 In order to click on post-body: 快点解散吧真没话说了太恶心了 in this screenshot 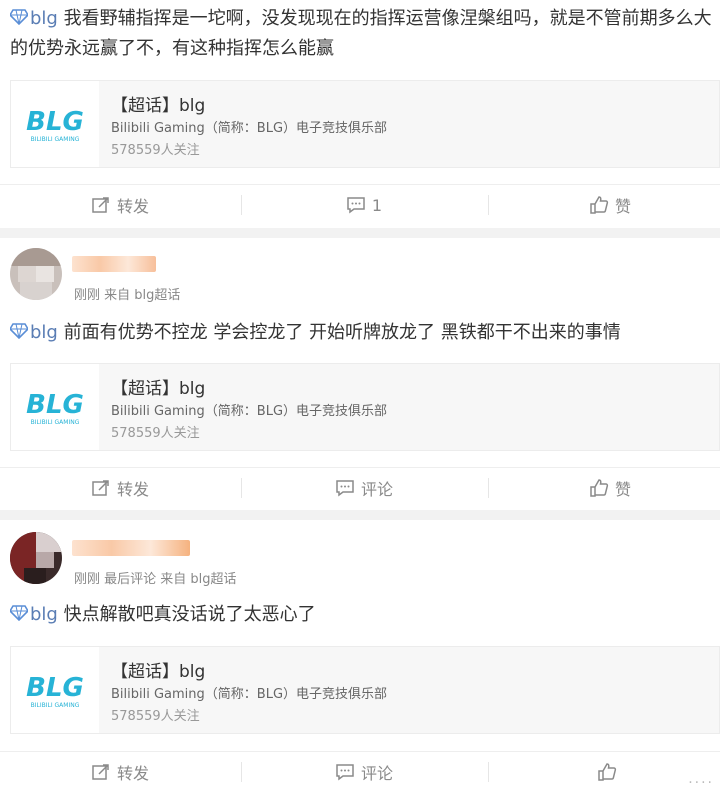, I will do `click(189, 614)`.